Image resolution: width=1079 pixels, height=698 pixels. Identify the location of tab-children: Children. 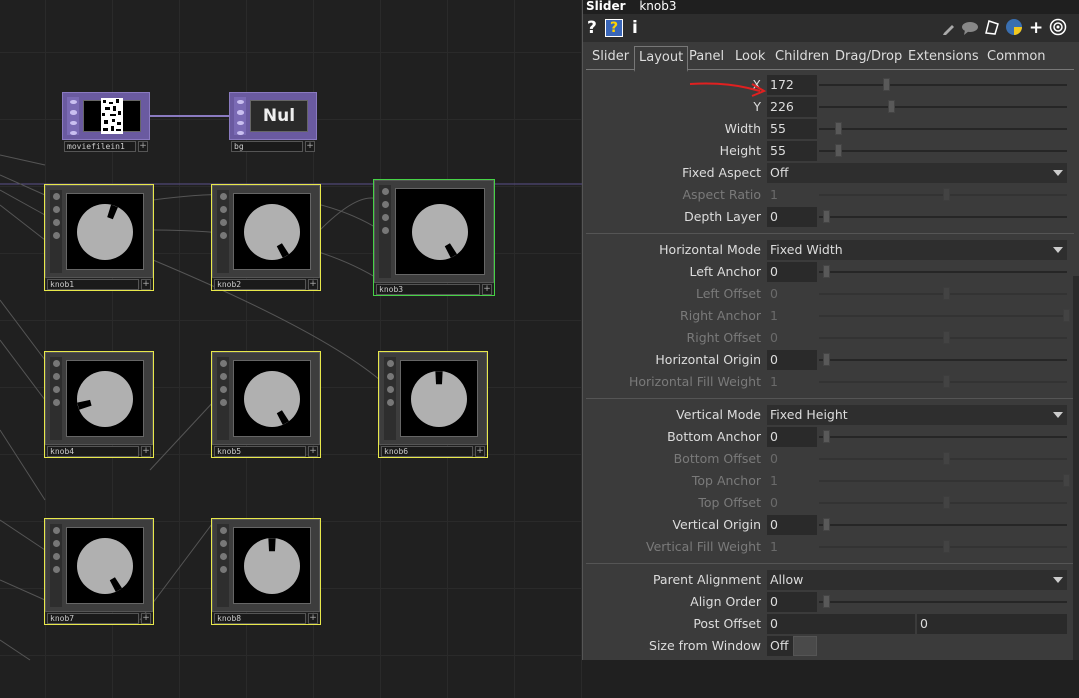
(802, 57).